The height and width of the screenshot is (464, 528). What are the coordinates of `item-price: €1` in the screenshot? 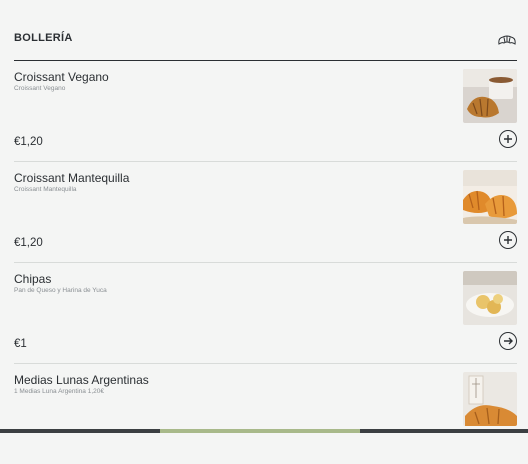 It's located at (20, 344).